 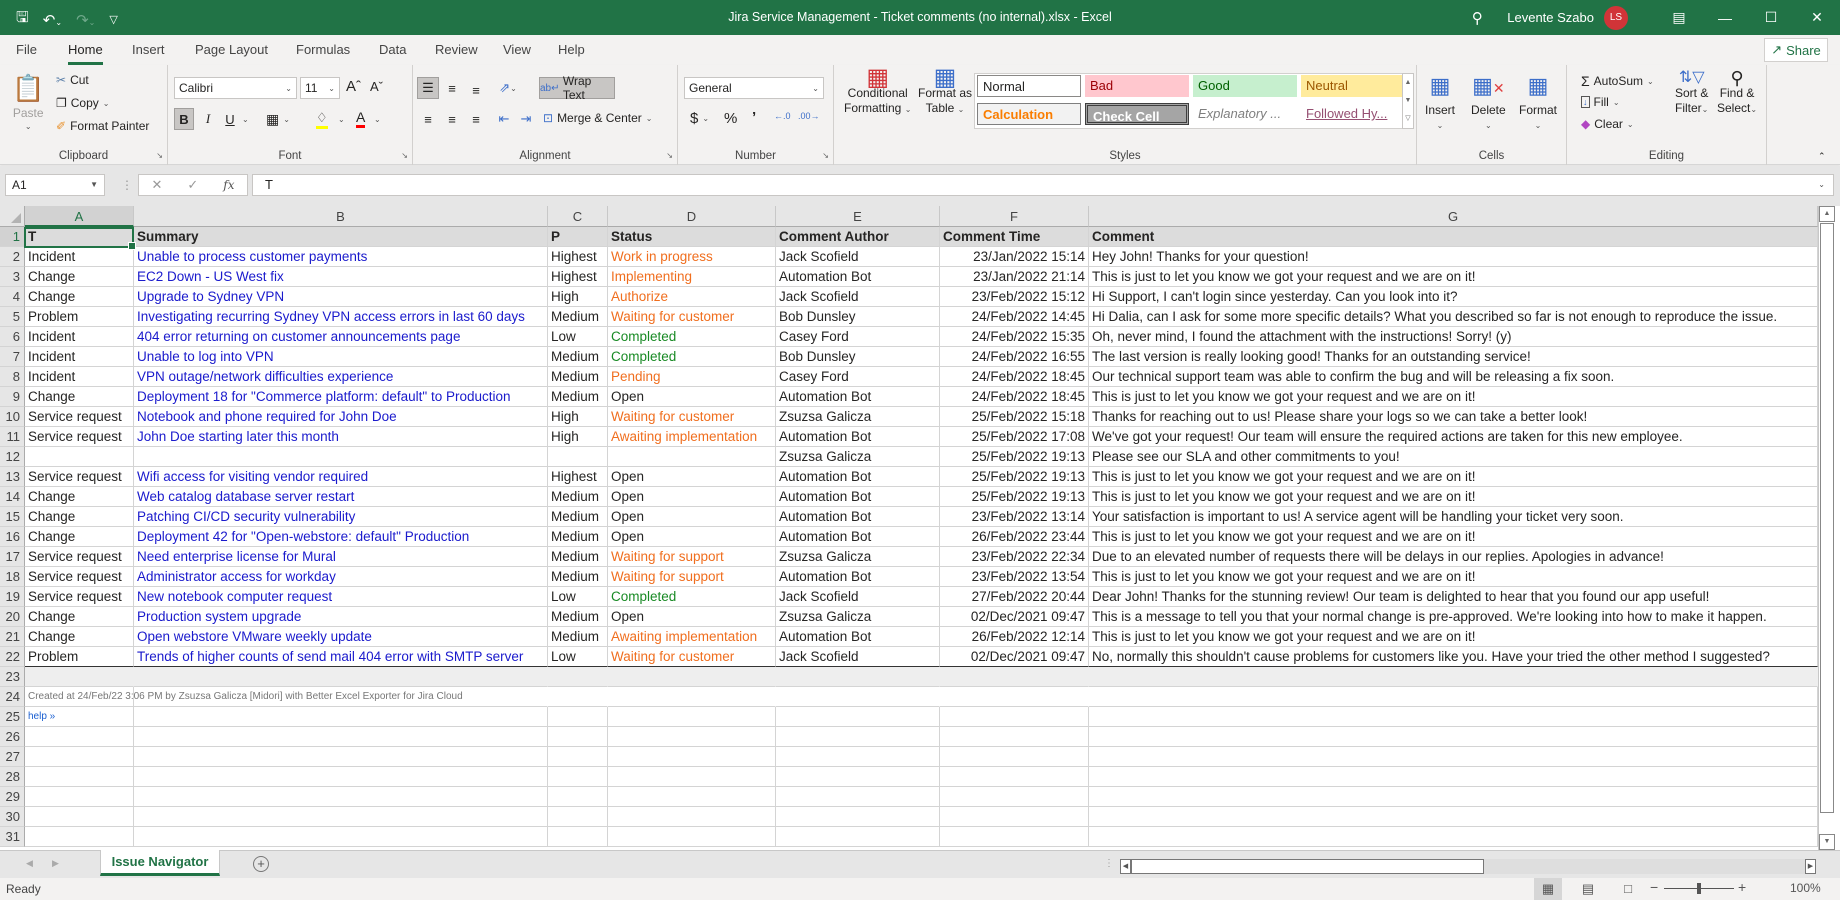 What do you see at coordinates (1468, 866) in the screenshot?
I see `horizontal-scrollbar: ◀ ▶` at bounding box center [1468, 866].